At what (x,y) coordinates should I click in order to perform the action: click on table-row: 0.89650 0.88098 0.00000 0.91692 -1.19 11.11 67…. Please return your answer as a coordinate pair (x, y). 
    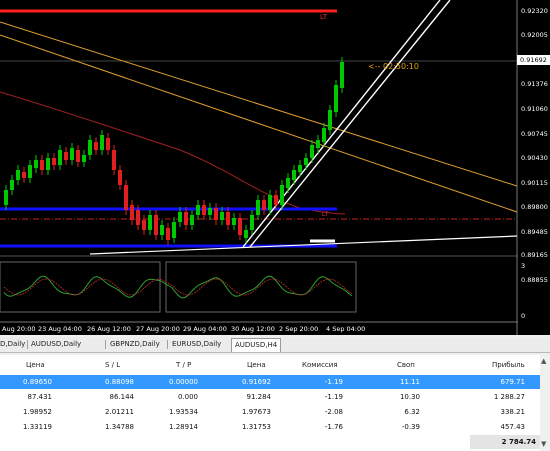
    Looking at the image, I should click on (270, 382).